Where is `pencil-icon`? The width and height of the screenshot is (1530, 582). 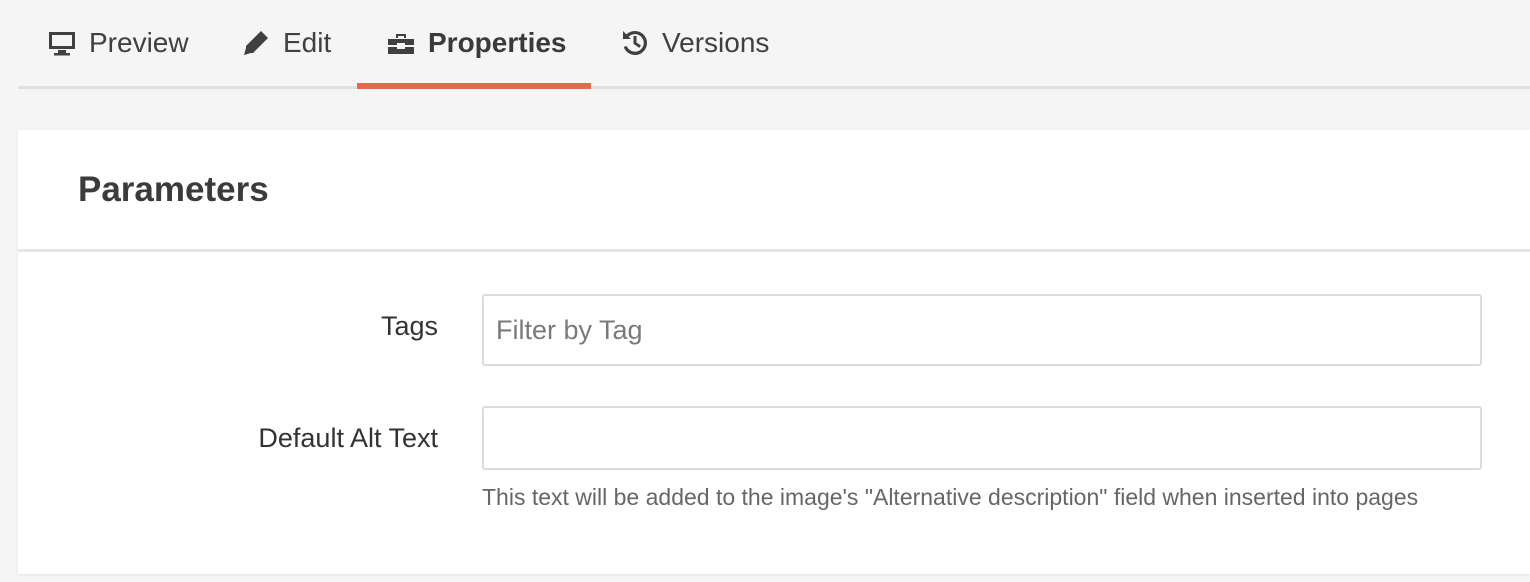
pencil-icon is located at coordinates (256, 43).